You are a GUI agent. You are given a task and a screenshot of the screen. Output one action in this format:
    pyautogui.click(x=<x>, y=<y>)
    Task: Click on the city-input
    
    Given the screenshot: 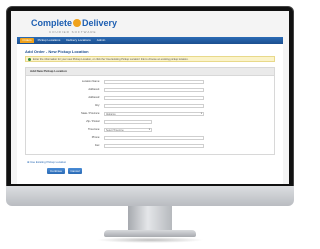 What is the action you would take?
    pyautogui.click(x=154, y=105)
    